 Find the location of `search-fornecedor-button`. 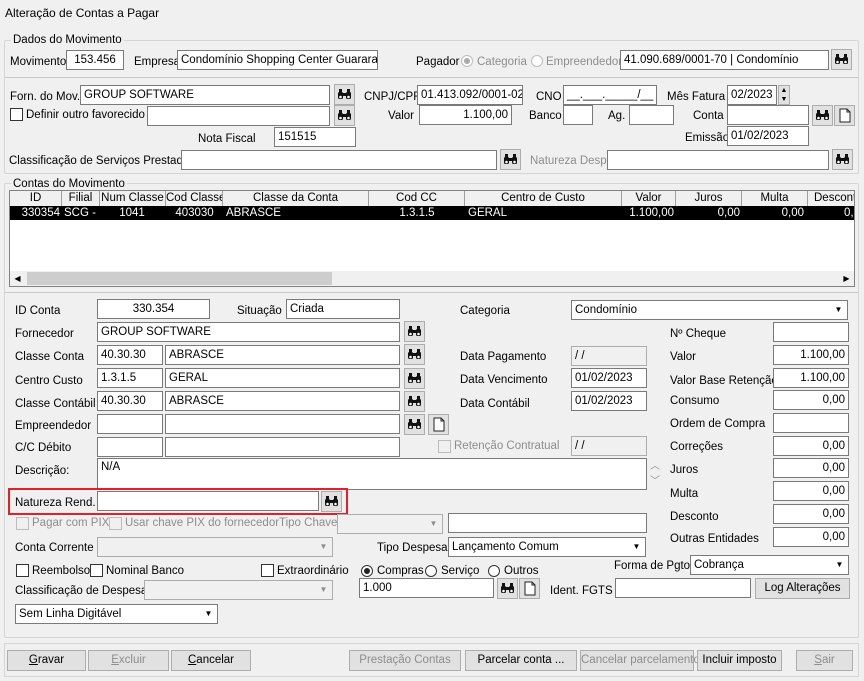

search-fornecedor-button is located at coordinates (414, 331).